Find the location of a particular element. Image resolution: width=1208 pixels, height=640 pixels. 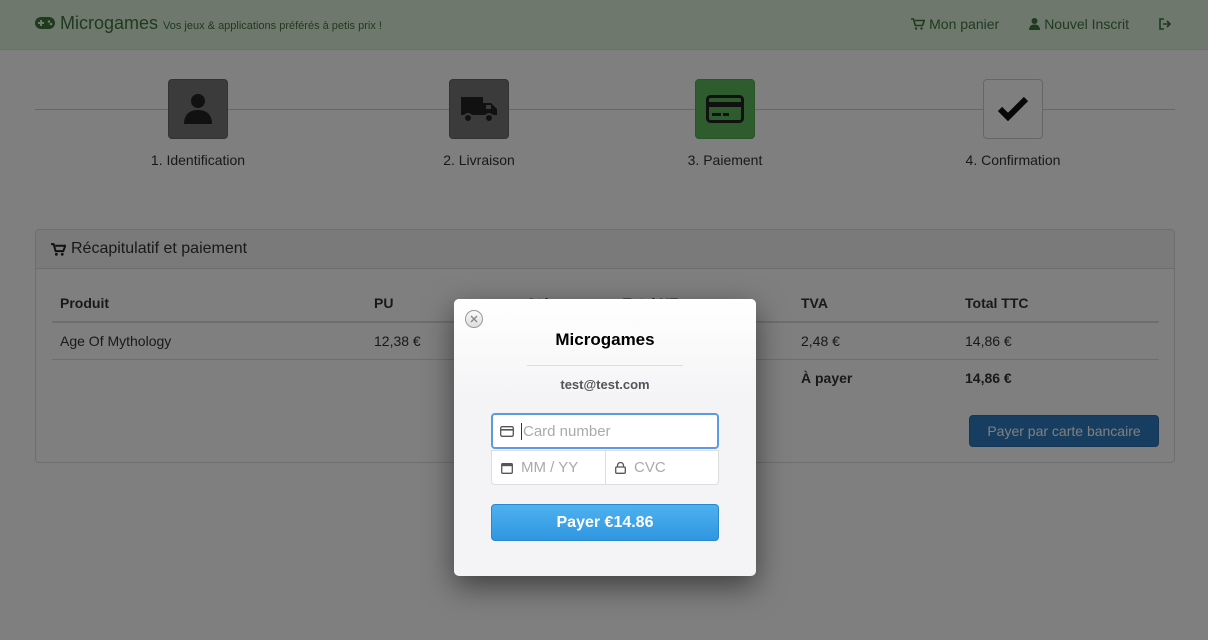

submit-payment-button: Payer €14.86 is located at coordinates (605, 522).